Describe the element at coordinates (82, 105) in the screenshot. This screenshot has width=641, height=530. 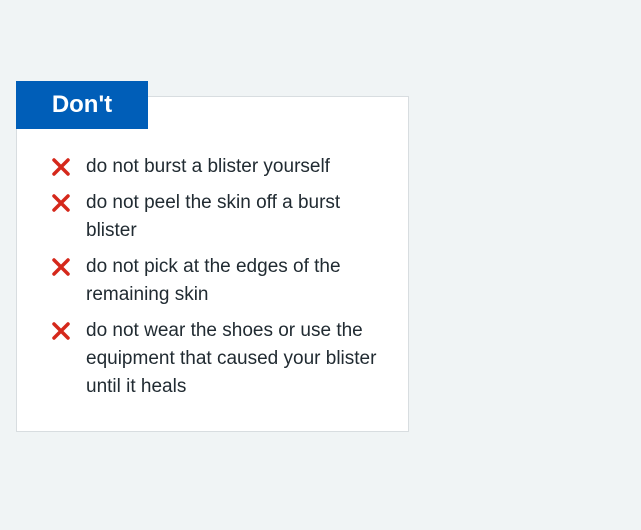
I see `dont-heading: Don't` at that location.